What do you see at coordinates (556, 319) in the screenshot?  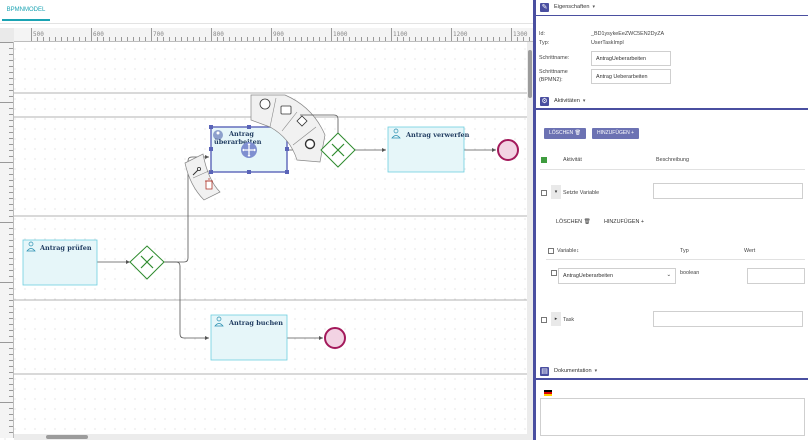 I see `expand-arrow-icon: ▸` at bounding box center [556, 319].